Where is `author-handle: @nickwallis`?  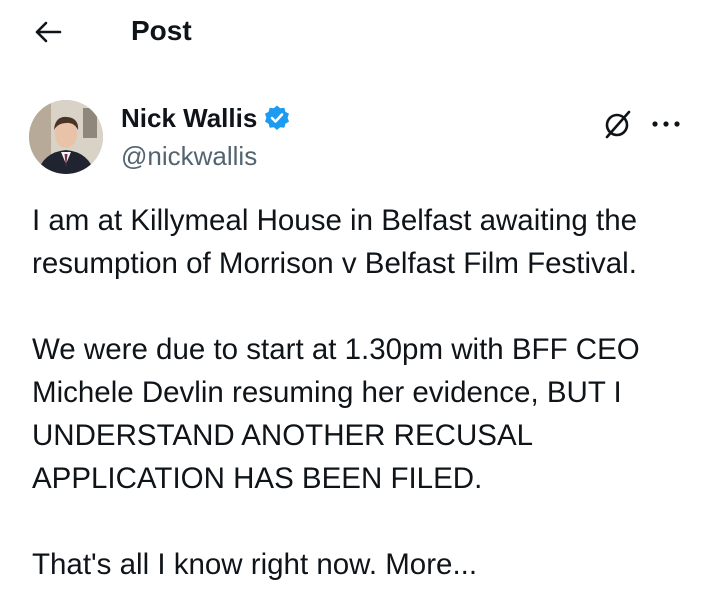
author-handle: @nickwallis is located at coordinates (189, 156).